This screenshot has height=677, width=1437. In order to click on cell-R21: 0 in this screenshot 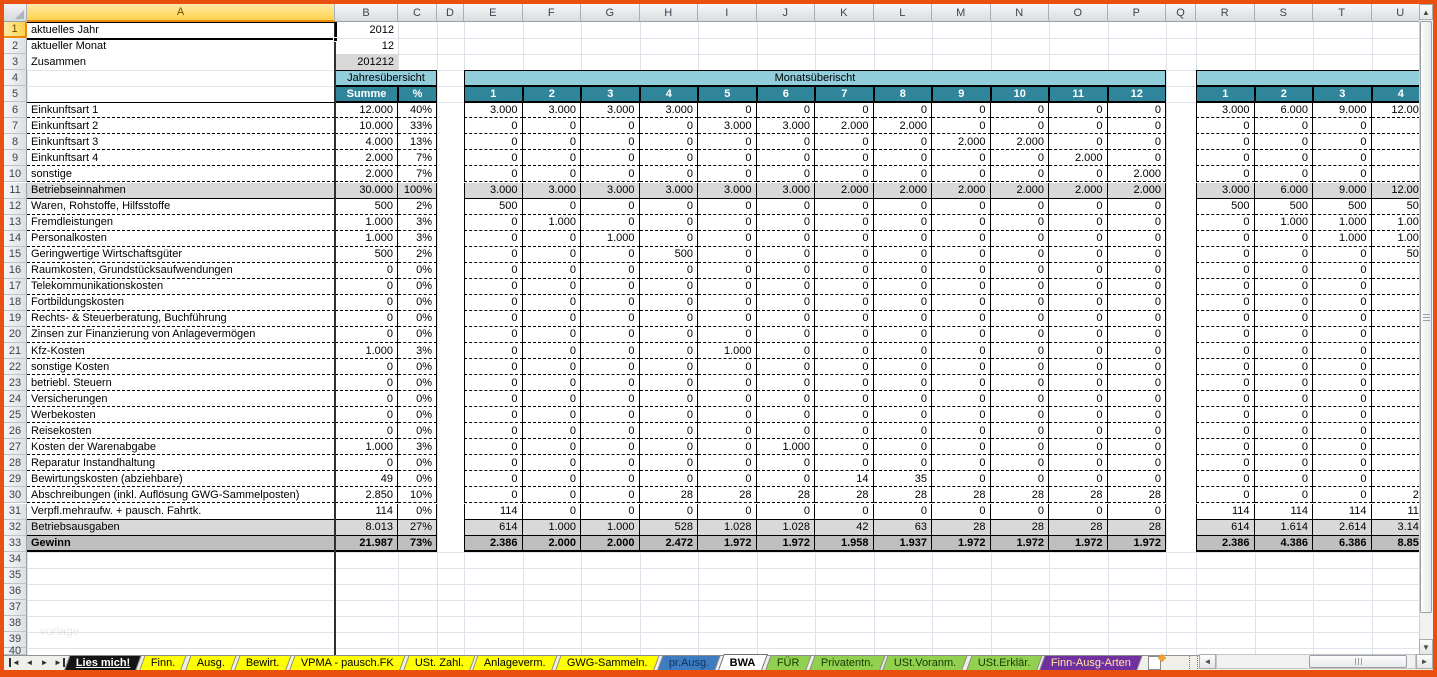, I will do `click(1225, 351)`.